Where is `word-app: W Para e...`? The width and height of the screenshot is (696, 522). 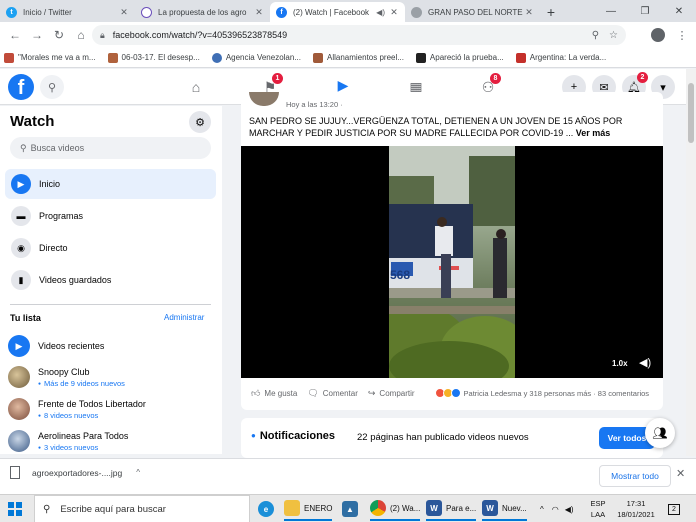
word-app: W Para e... is located at coordinates (451, 509).